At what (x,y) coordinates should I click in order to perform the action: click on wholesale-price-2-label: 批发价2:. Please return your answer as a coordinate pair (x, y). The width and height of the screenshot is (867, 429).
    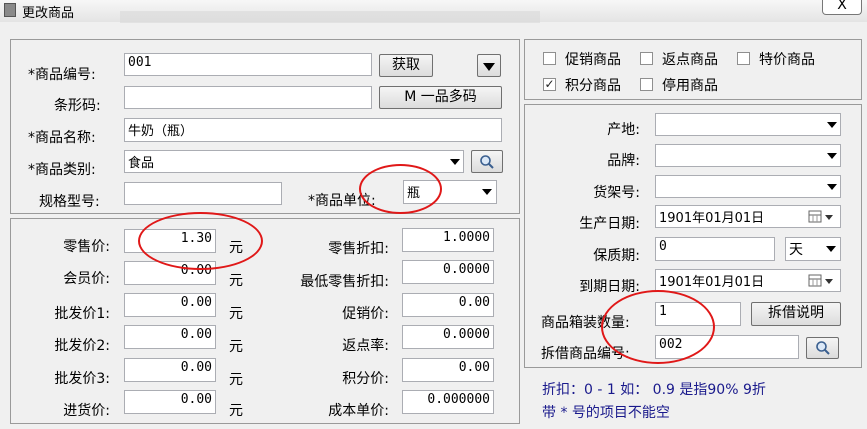
    Looking at the image, I should click on (82, 346).